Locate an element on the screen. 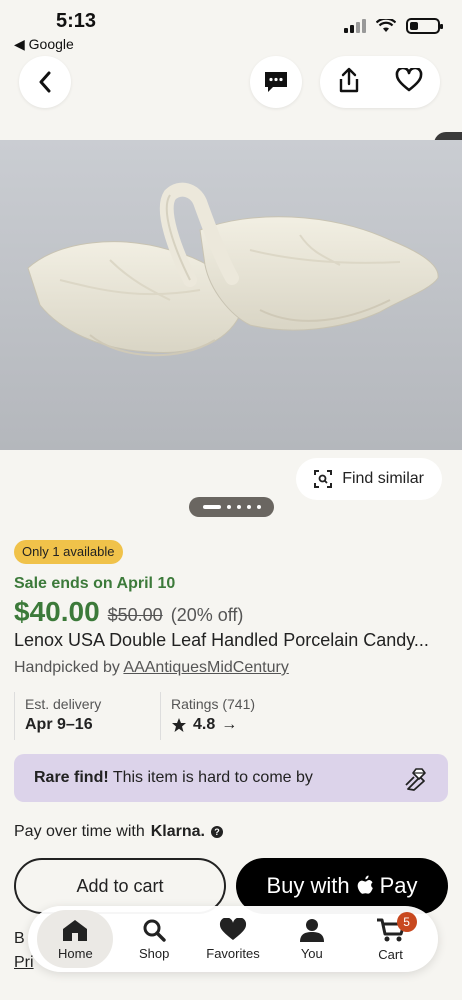  message-seller-button is located at coordinates (276, 82).